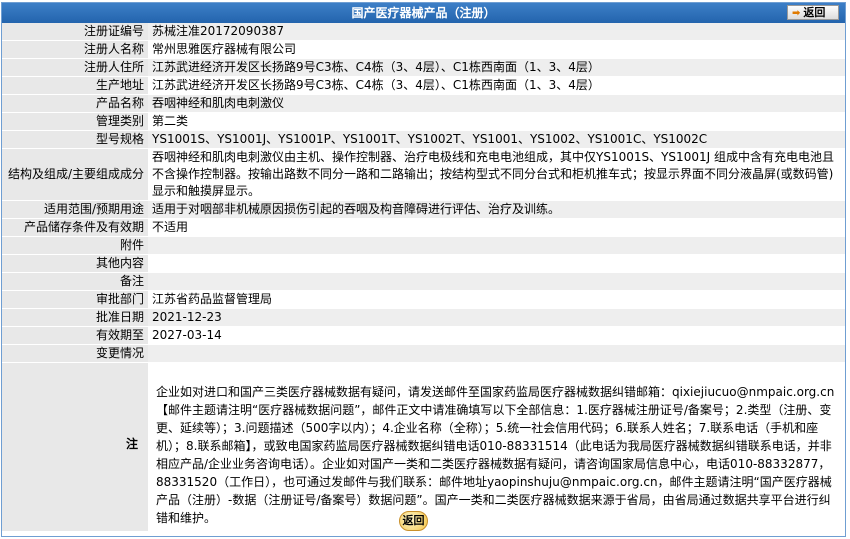 The image size is (850, 539). I want to click on field-value: 吞咽神经和肌肉电刺激仪, so click(496, 103).